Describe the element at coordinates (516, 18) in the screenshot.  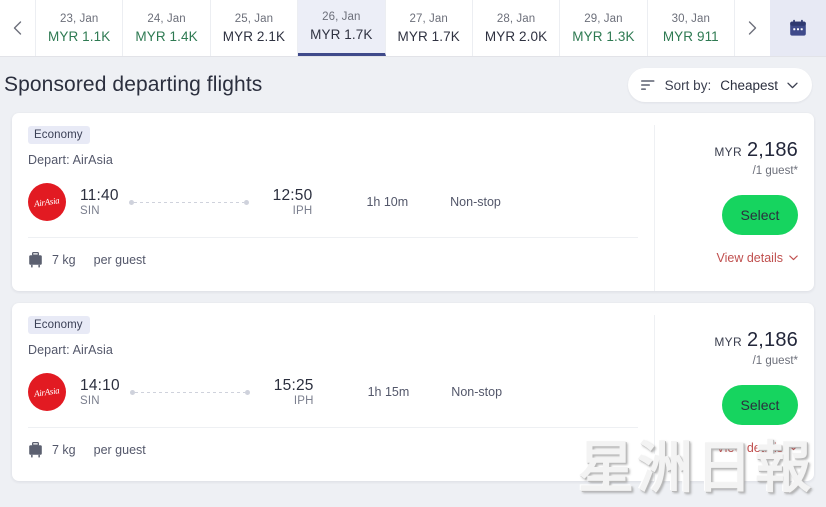
I see `date-cell-day: 28, Jan` at that location.